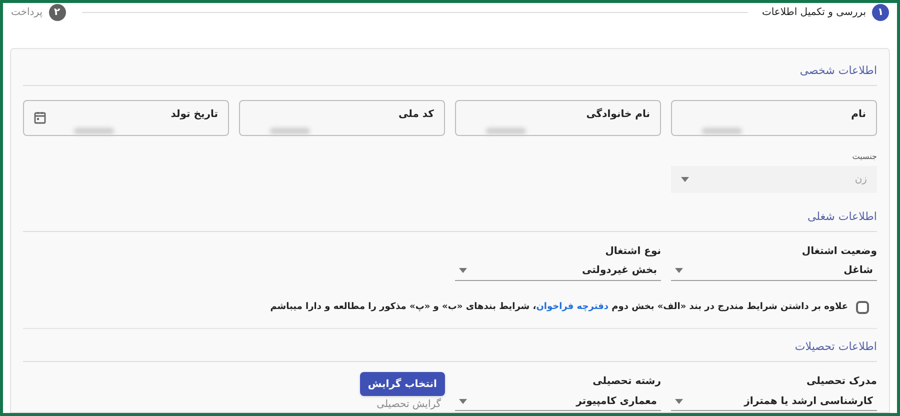  Describe the element at coordinates (27, 12) in the screenshot. I see `step-label: پرداخت` at that location.